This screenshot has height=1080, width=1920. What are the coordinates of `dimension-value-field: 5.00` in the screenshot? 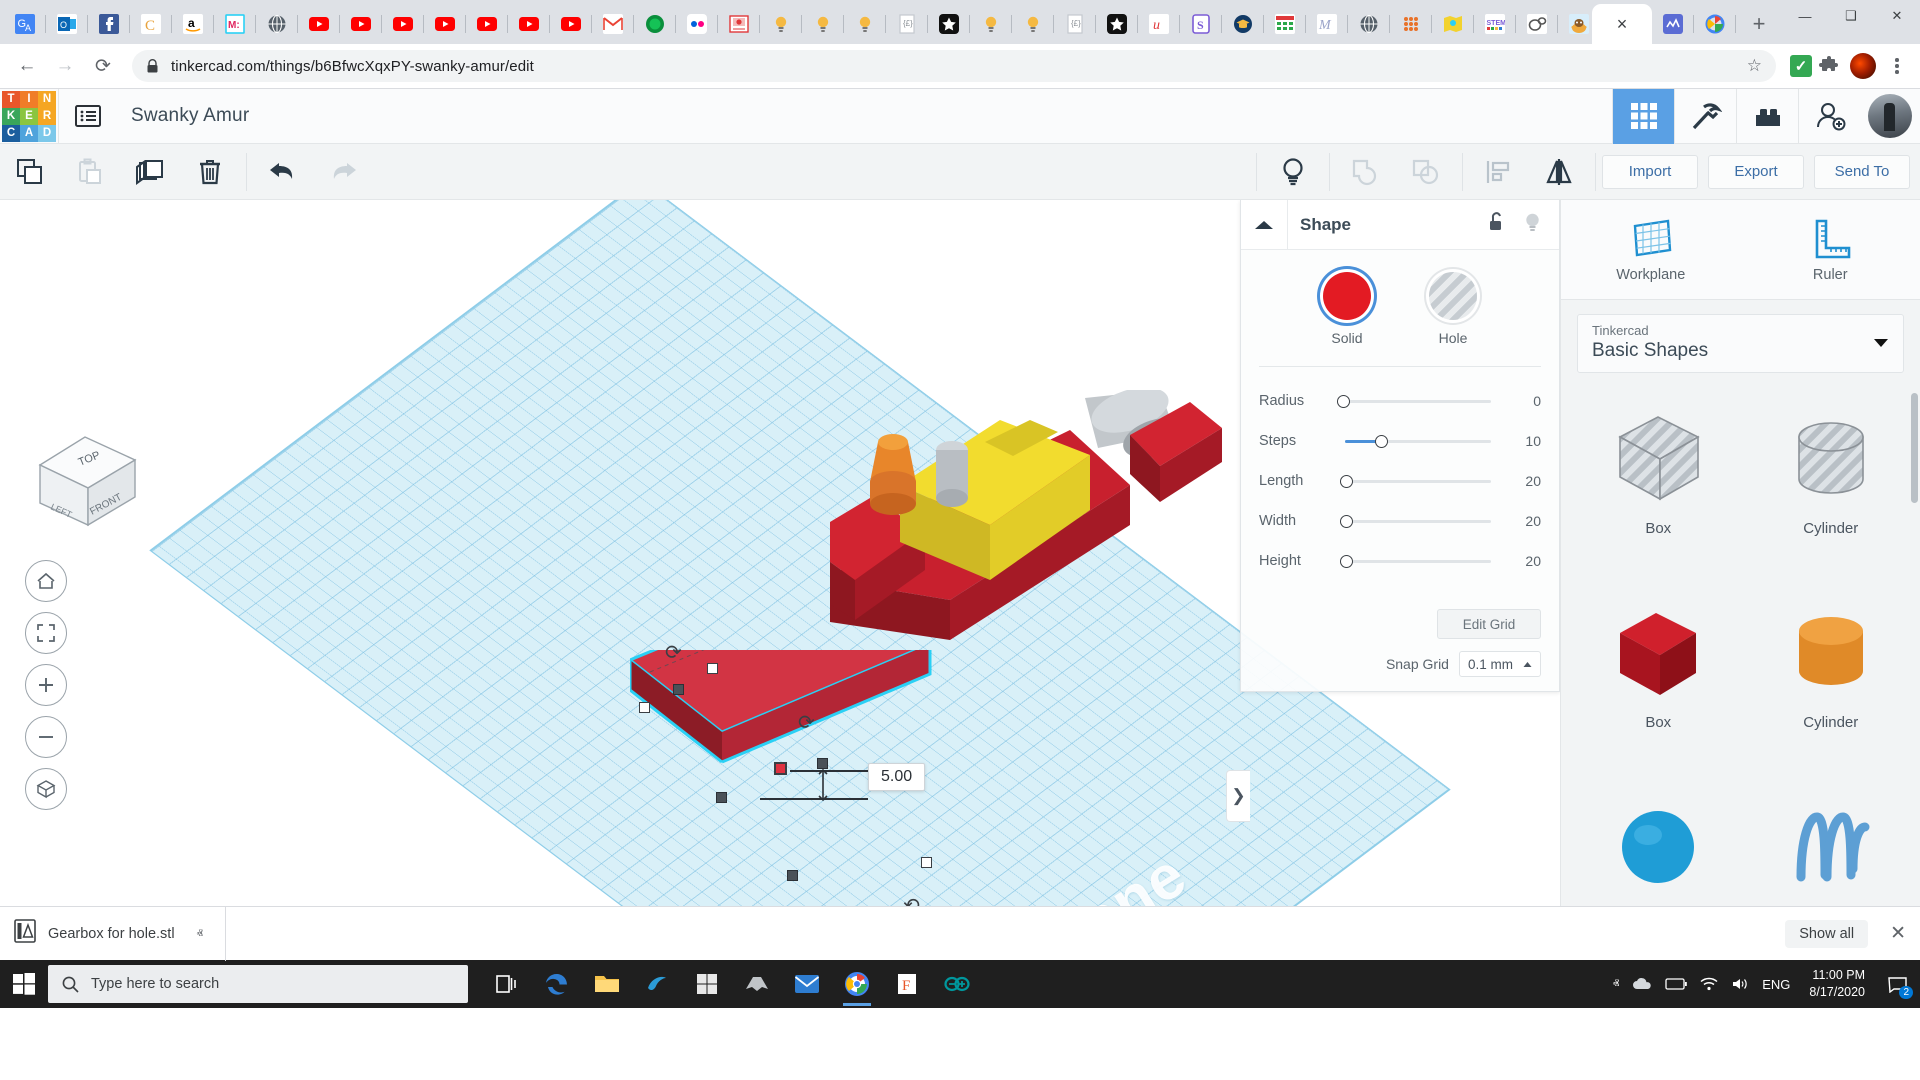 It's located at (897, 777).